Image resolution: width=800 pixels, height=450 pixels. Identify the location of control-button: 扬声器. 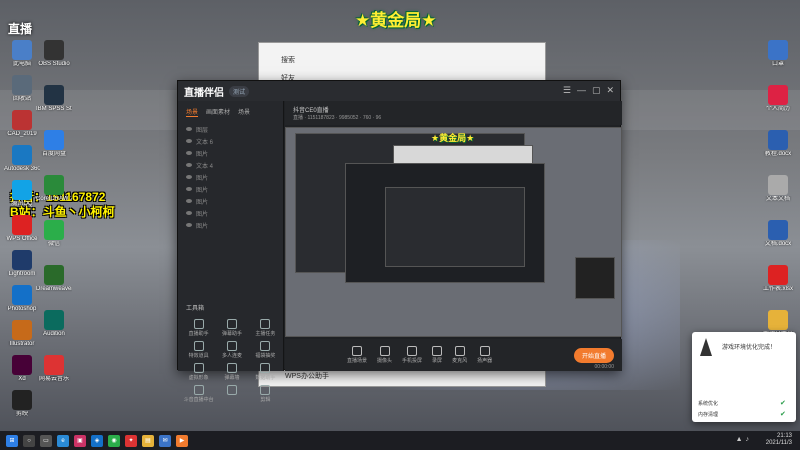
(484, 355).